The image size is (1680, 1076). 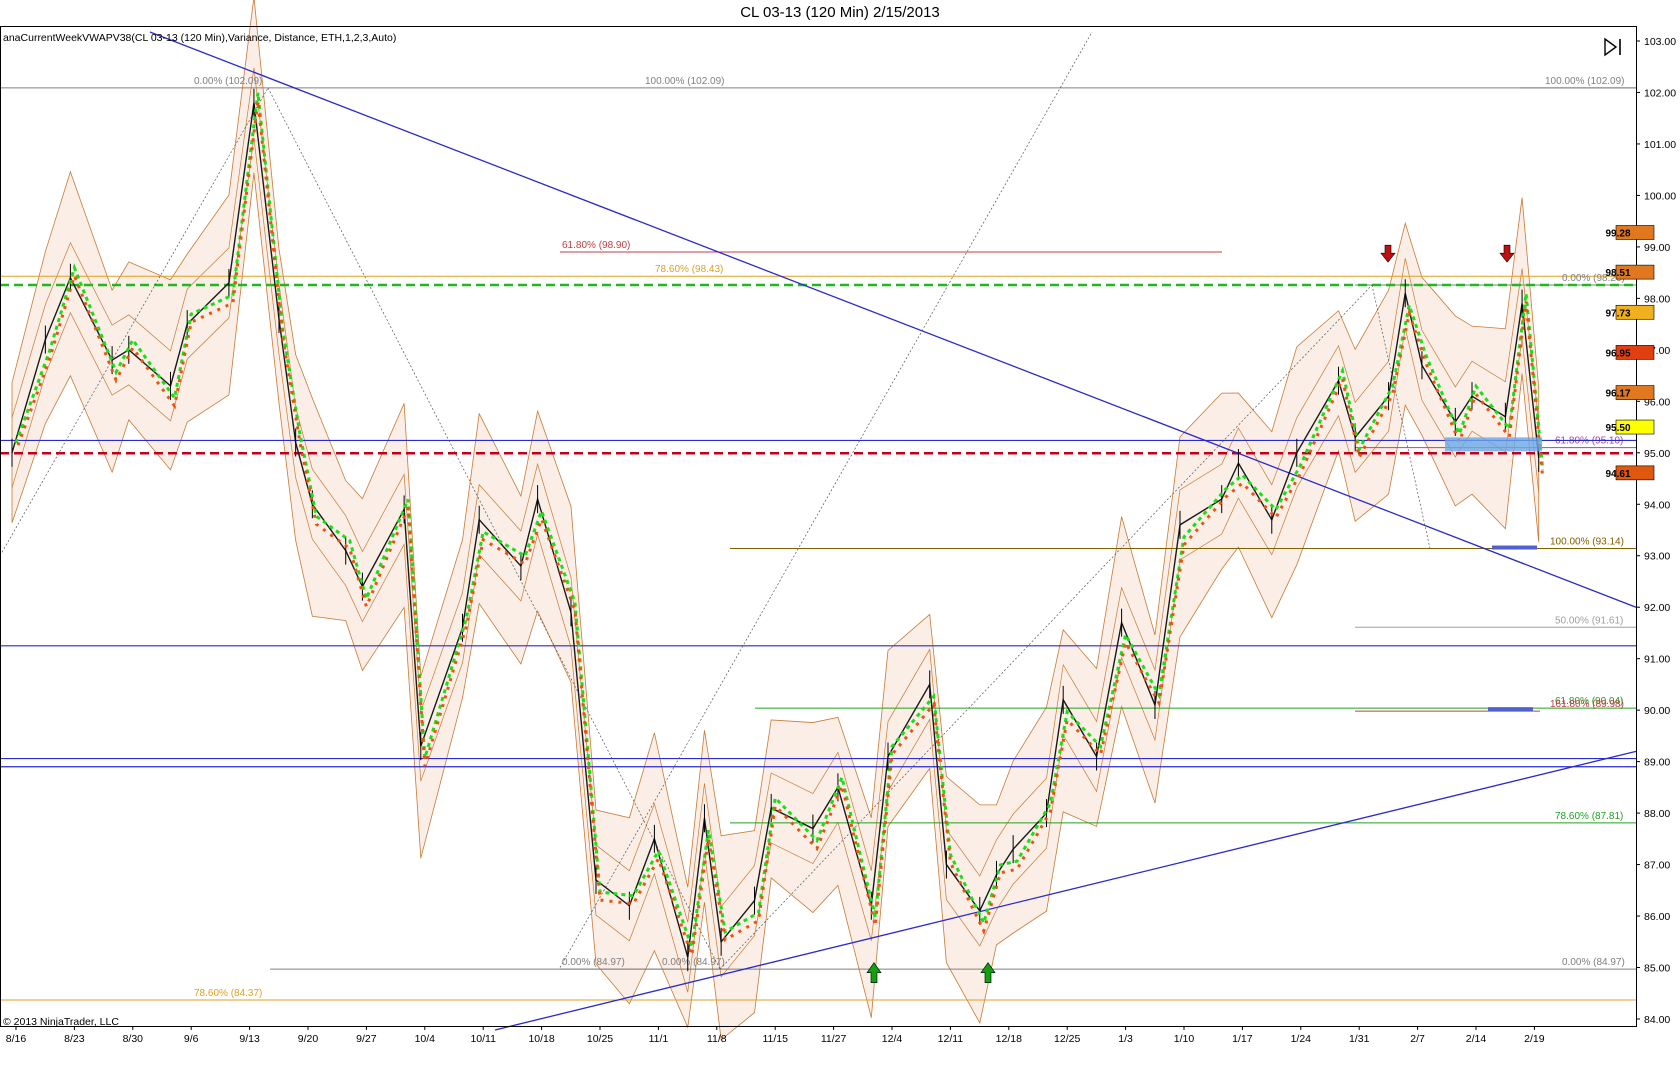 I want to click on x-tick-label: 12/18, so click(x=1009, y=1039).